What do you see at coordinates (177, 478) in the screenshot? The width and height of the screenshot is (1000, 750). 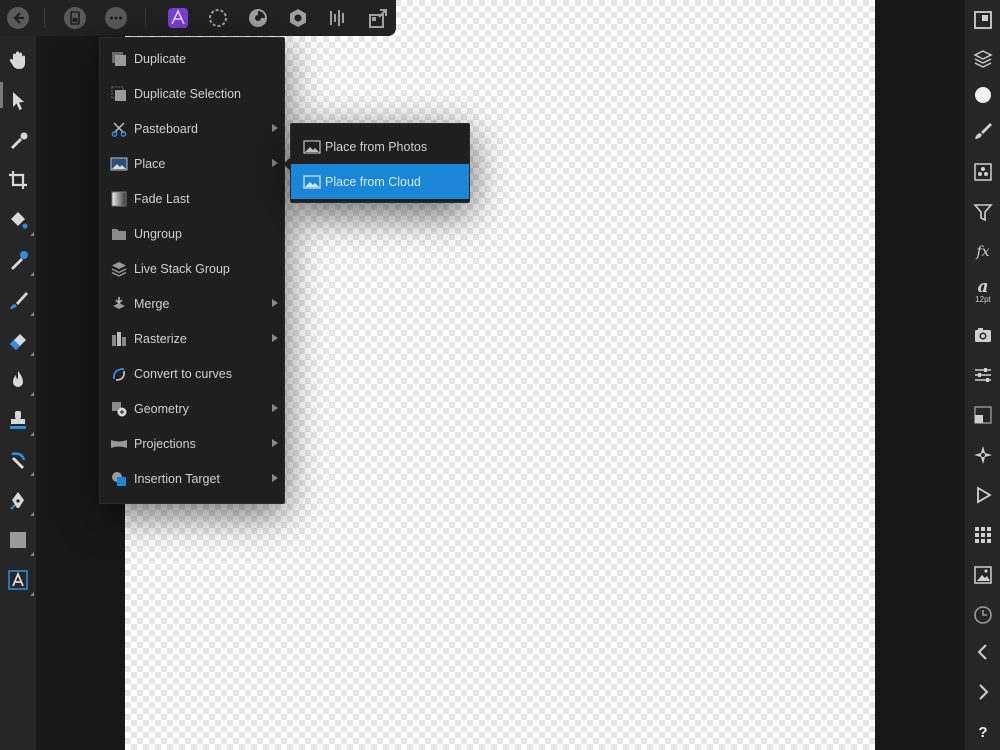 I see `menu-item-label: Insertion Target` at bounding box center [177, 478].